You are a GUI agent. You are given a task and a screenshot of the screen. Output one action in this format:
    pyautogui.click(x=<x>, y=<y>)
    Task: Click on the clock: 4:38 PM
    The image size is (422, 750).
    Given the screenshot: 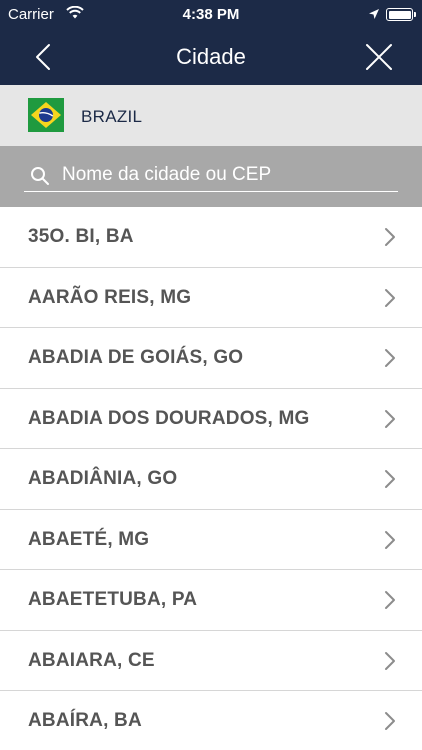 What is the action you would take?
    pyautogui.click(x=211, y=14)
    